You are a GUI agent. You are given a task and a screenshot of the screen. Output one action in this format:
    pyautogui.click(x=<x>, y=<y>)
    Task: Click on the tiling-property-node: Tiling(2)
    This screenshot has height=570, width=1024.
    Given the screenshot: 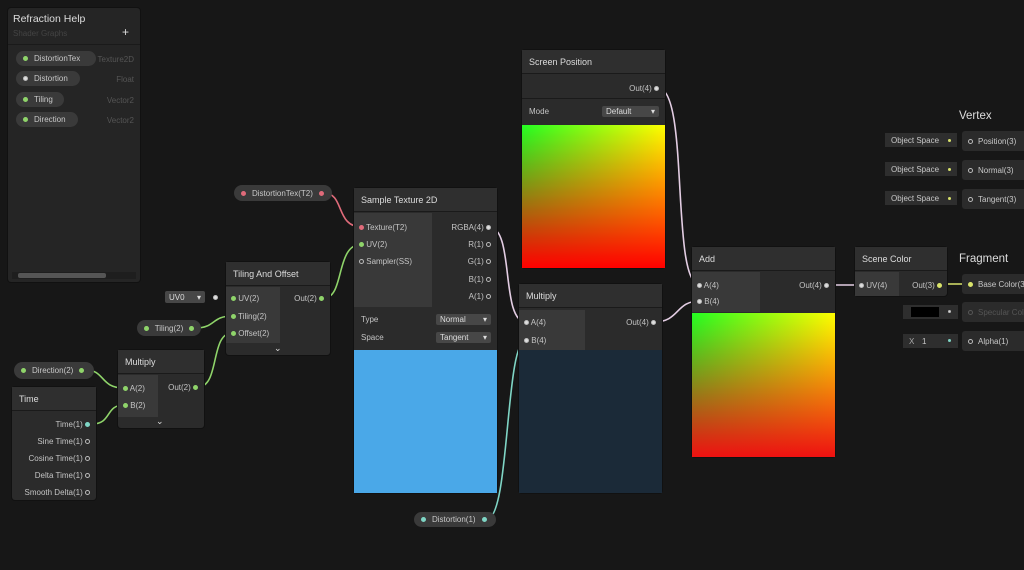 What is the action you would take?
    pyautogui.click(x=169, y=328)
    